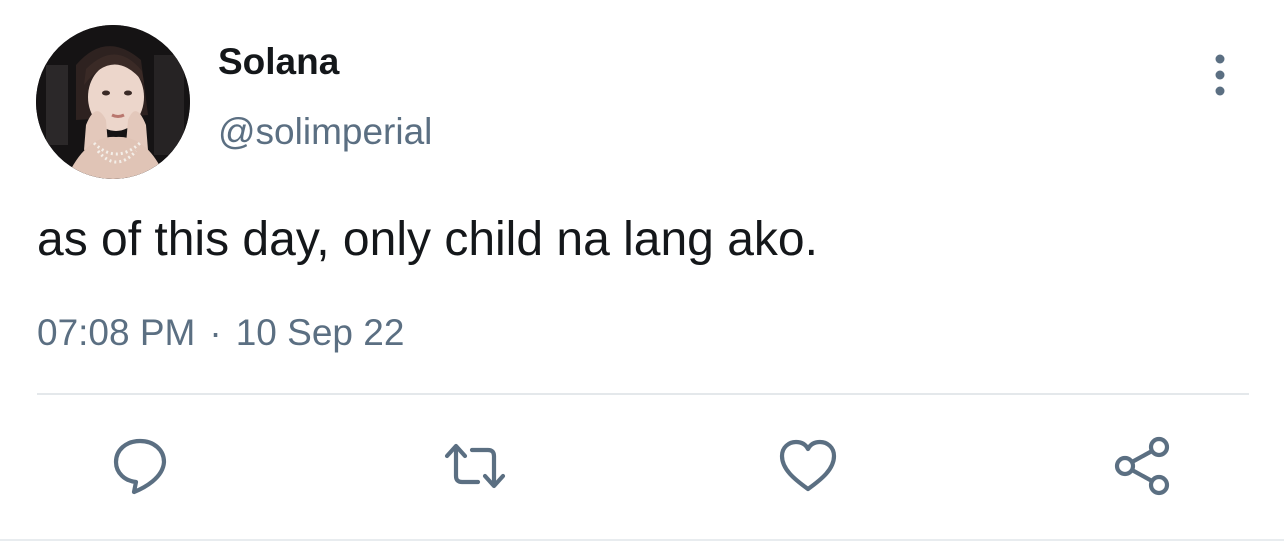  What do you see at coordinates (642, 540) in the screenshot?
I see `bottom-divider` at bounding box center [642, 540].